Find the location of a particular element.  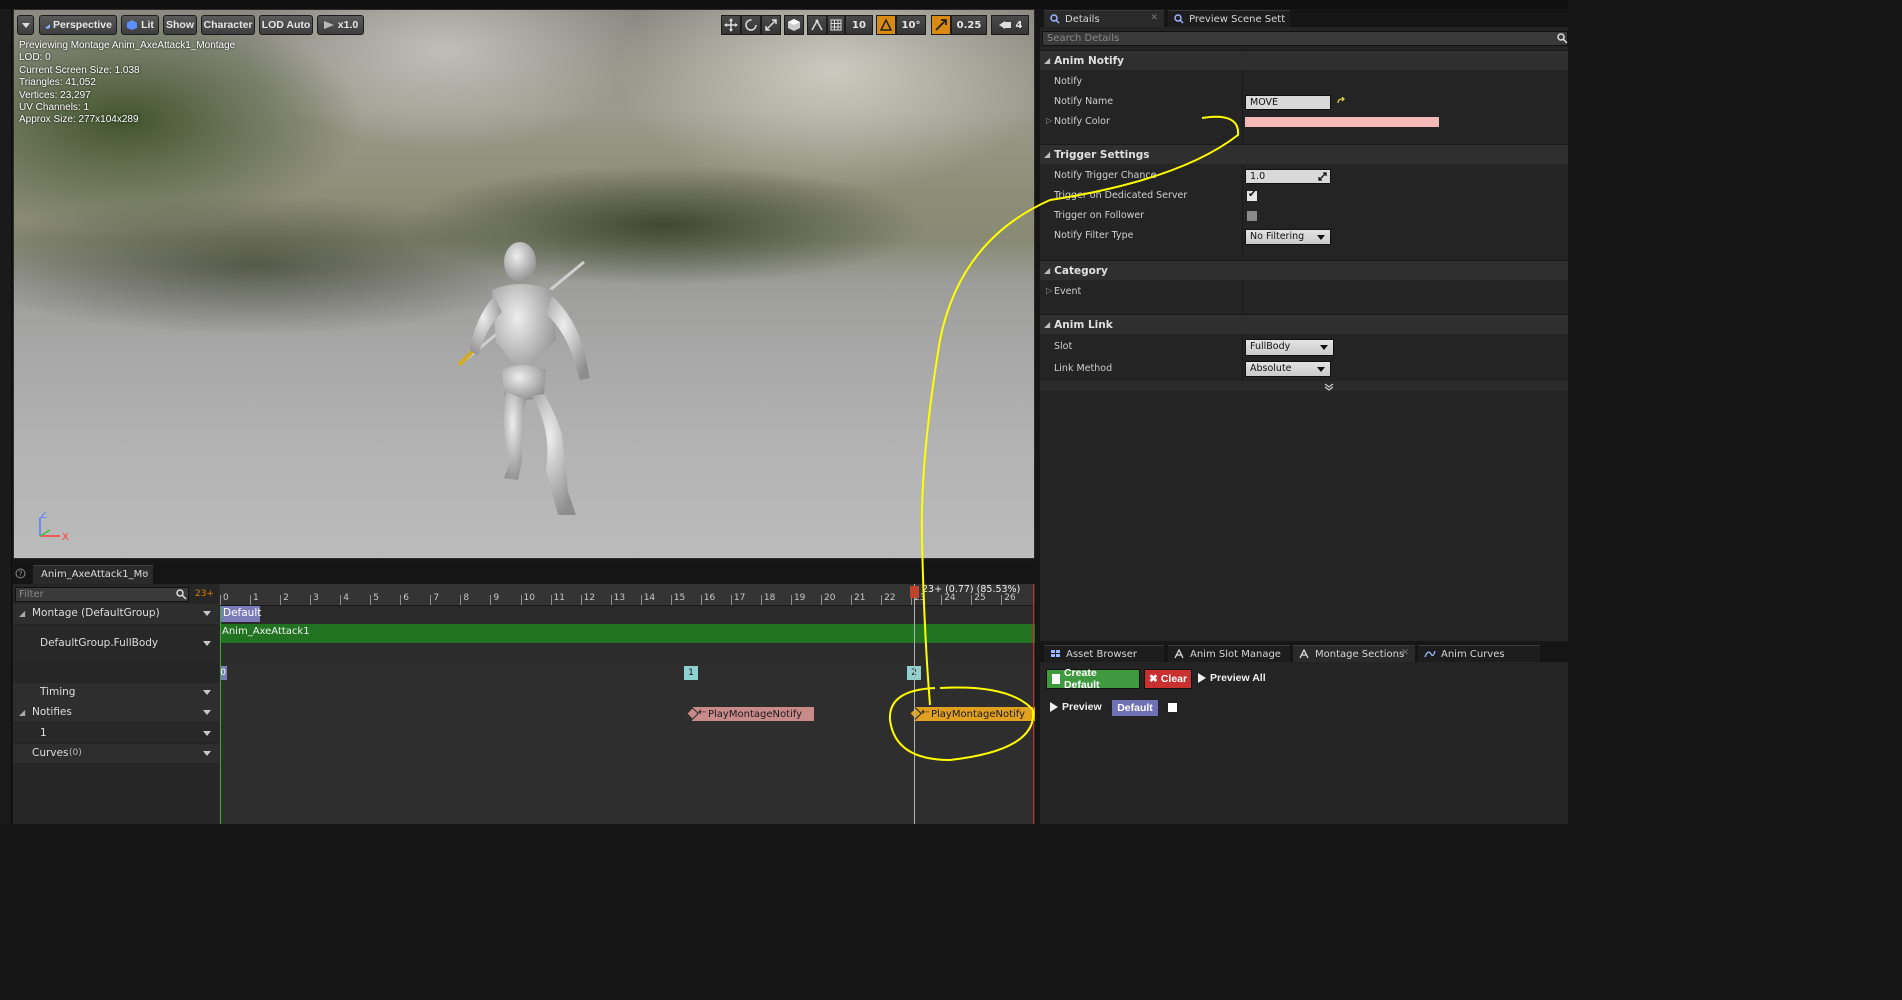

reset-to-default-icon is located at coordinates (1341, 102).